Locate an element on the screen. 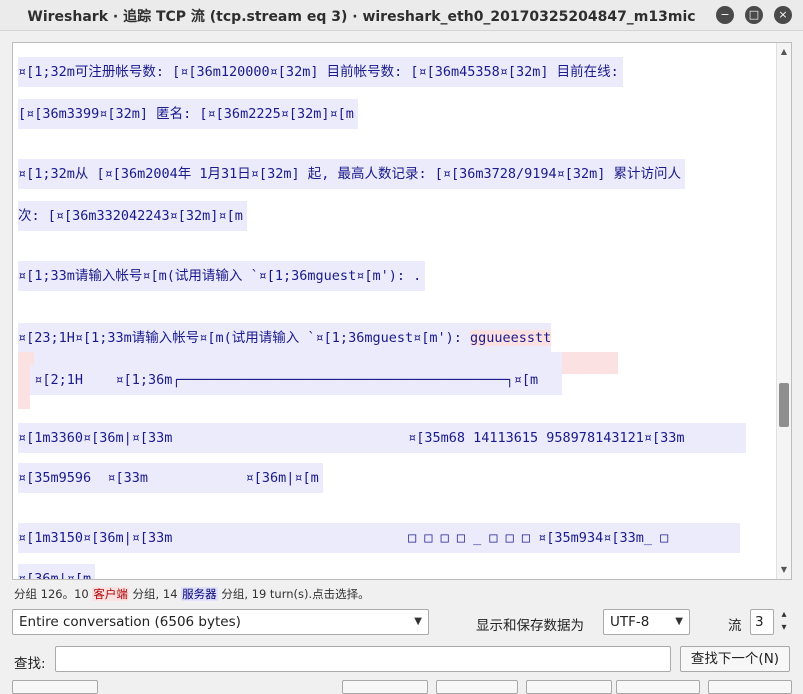  summary-text: 分组 126。10 is located at coordinates (53, 594).